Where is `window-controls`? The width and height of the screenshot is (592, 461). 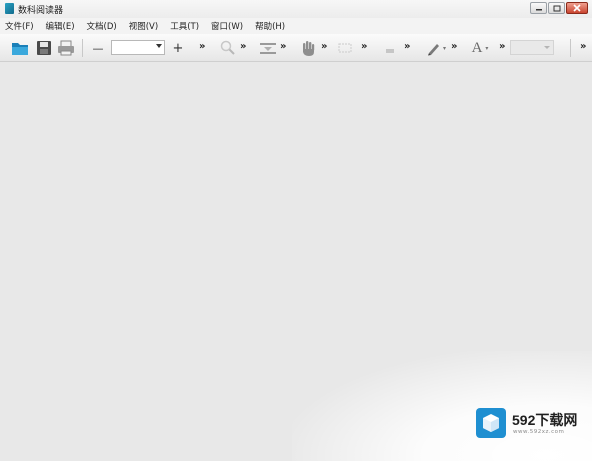
window-controls is located at coordinates (559, 8).